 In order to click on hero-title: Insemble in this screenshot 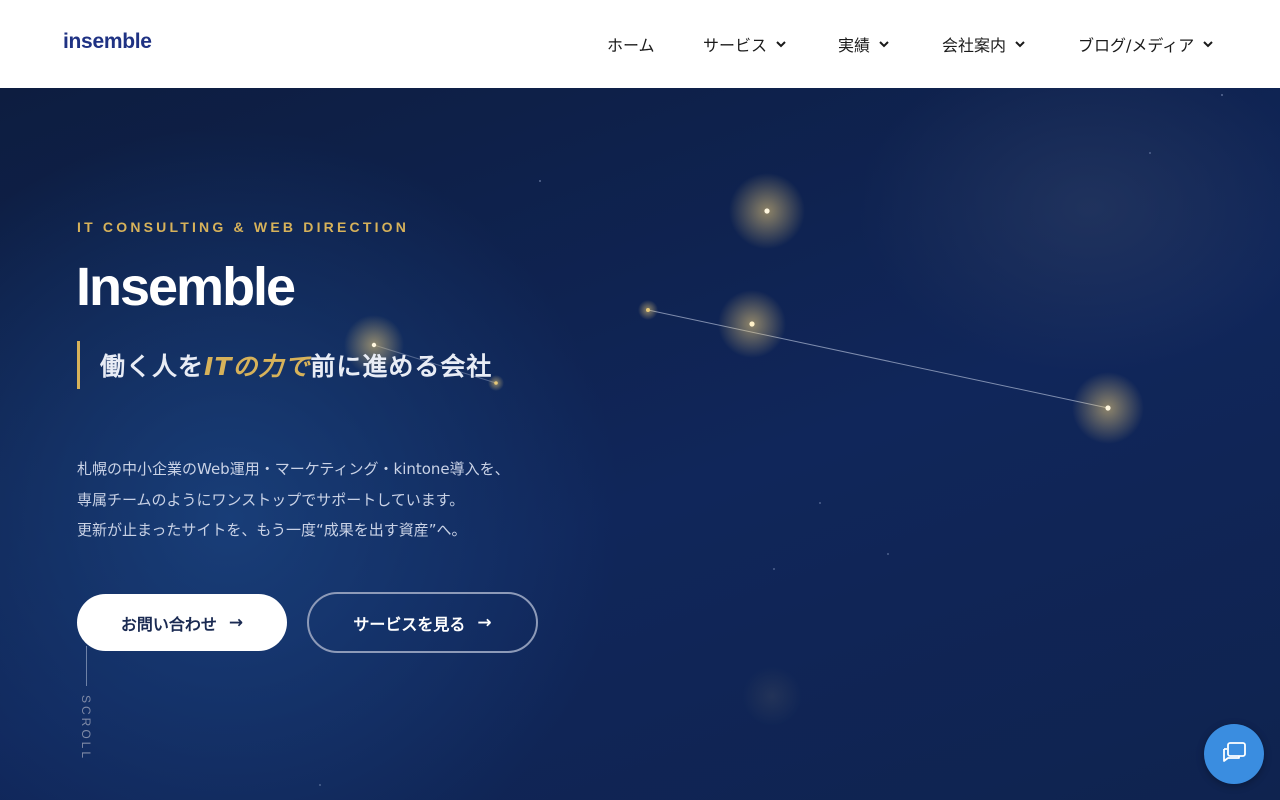, I will do `click(186, 287)`.